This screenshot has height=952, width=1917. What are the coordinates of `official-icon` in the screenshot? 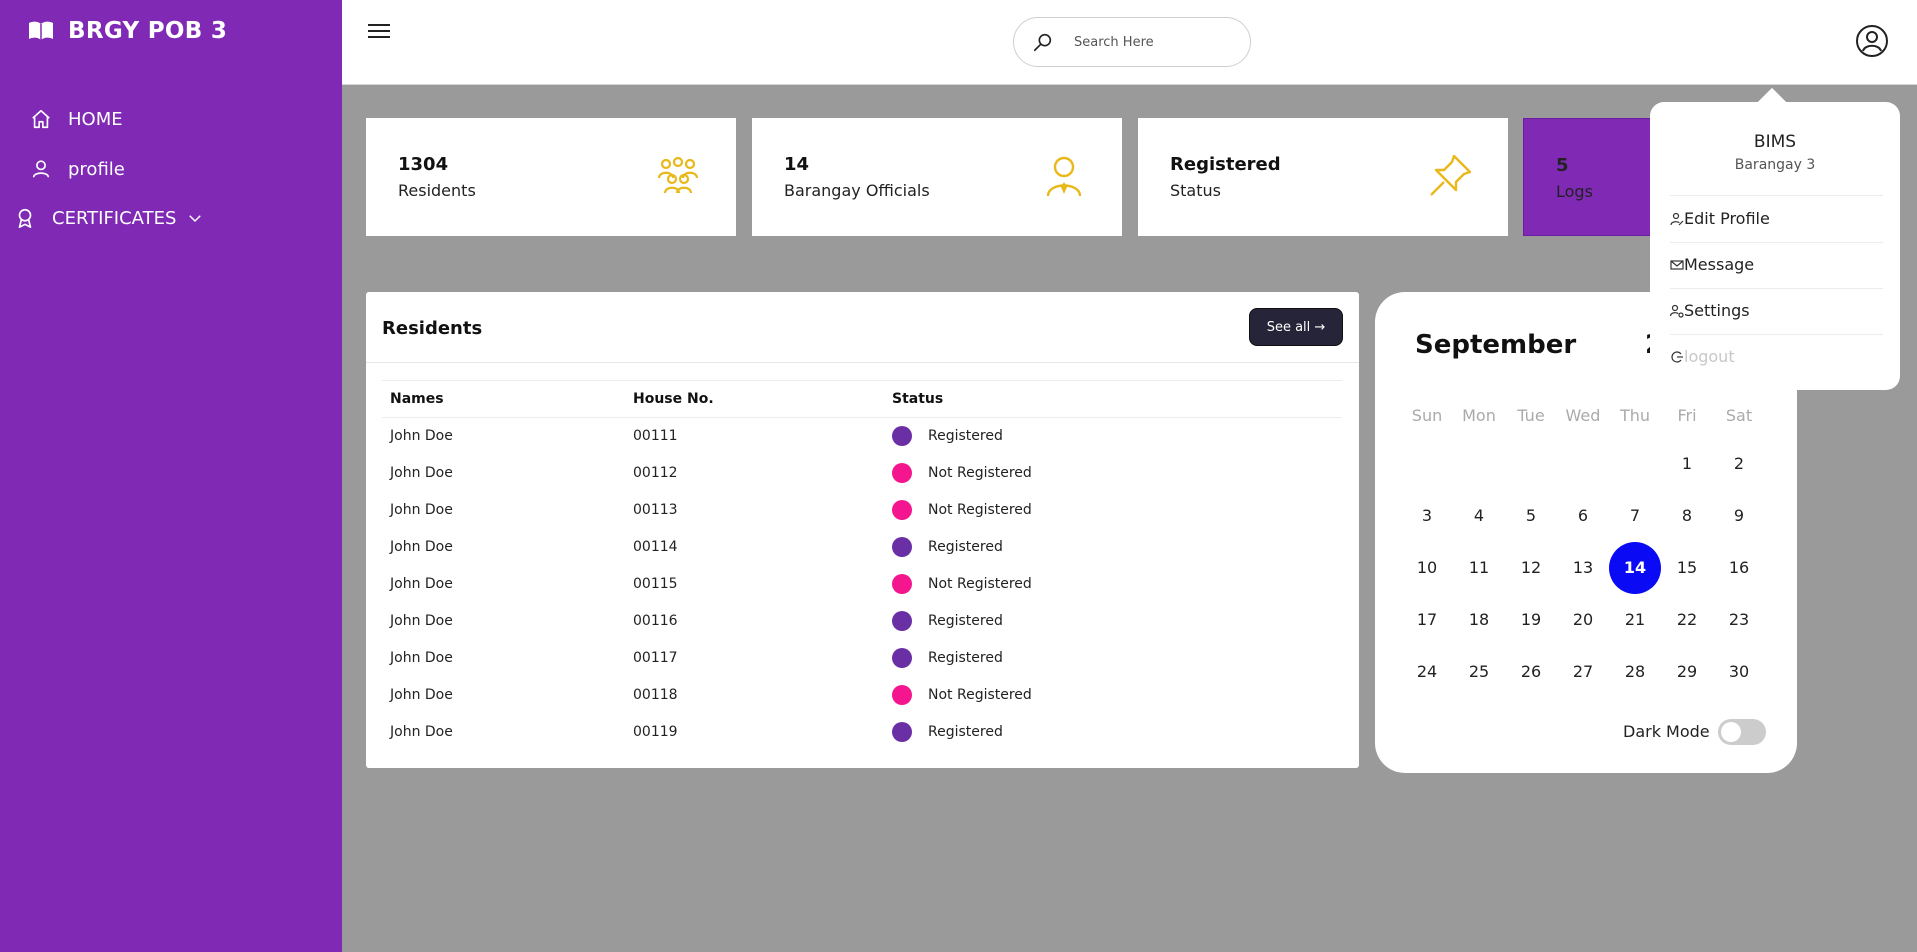 It's located at (1064, 176).